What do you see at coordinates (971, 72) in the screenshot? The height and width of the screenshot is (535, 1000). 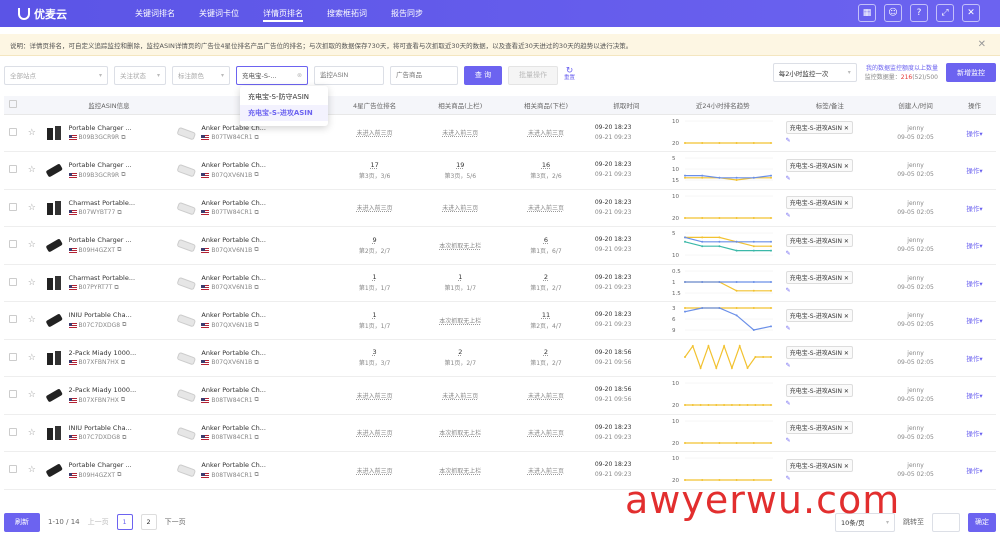 I see `add-monitor-button: 新增监控` at bounding box center [971, 72].